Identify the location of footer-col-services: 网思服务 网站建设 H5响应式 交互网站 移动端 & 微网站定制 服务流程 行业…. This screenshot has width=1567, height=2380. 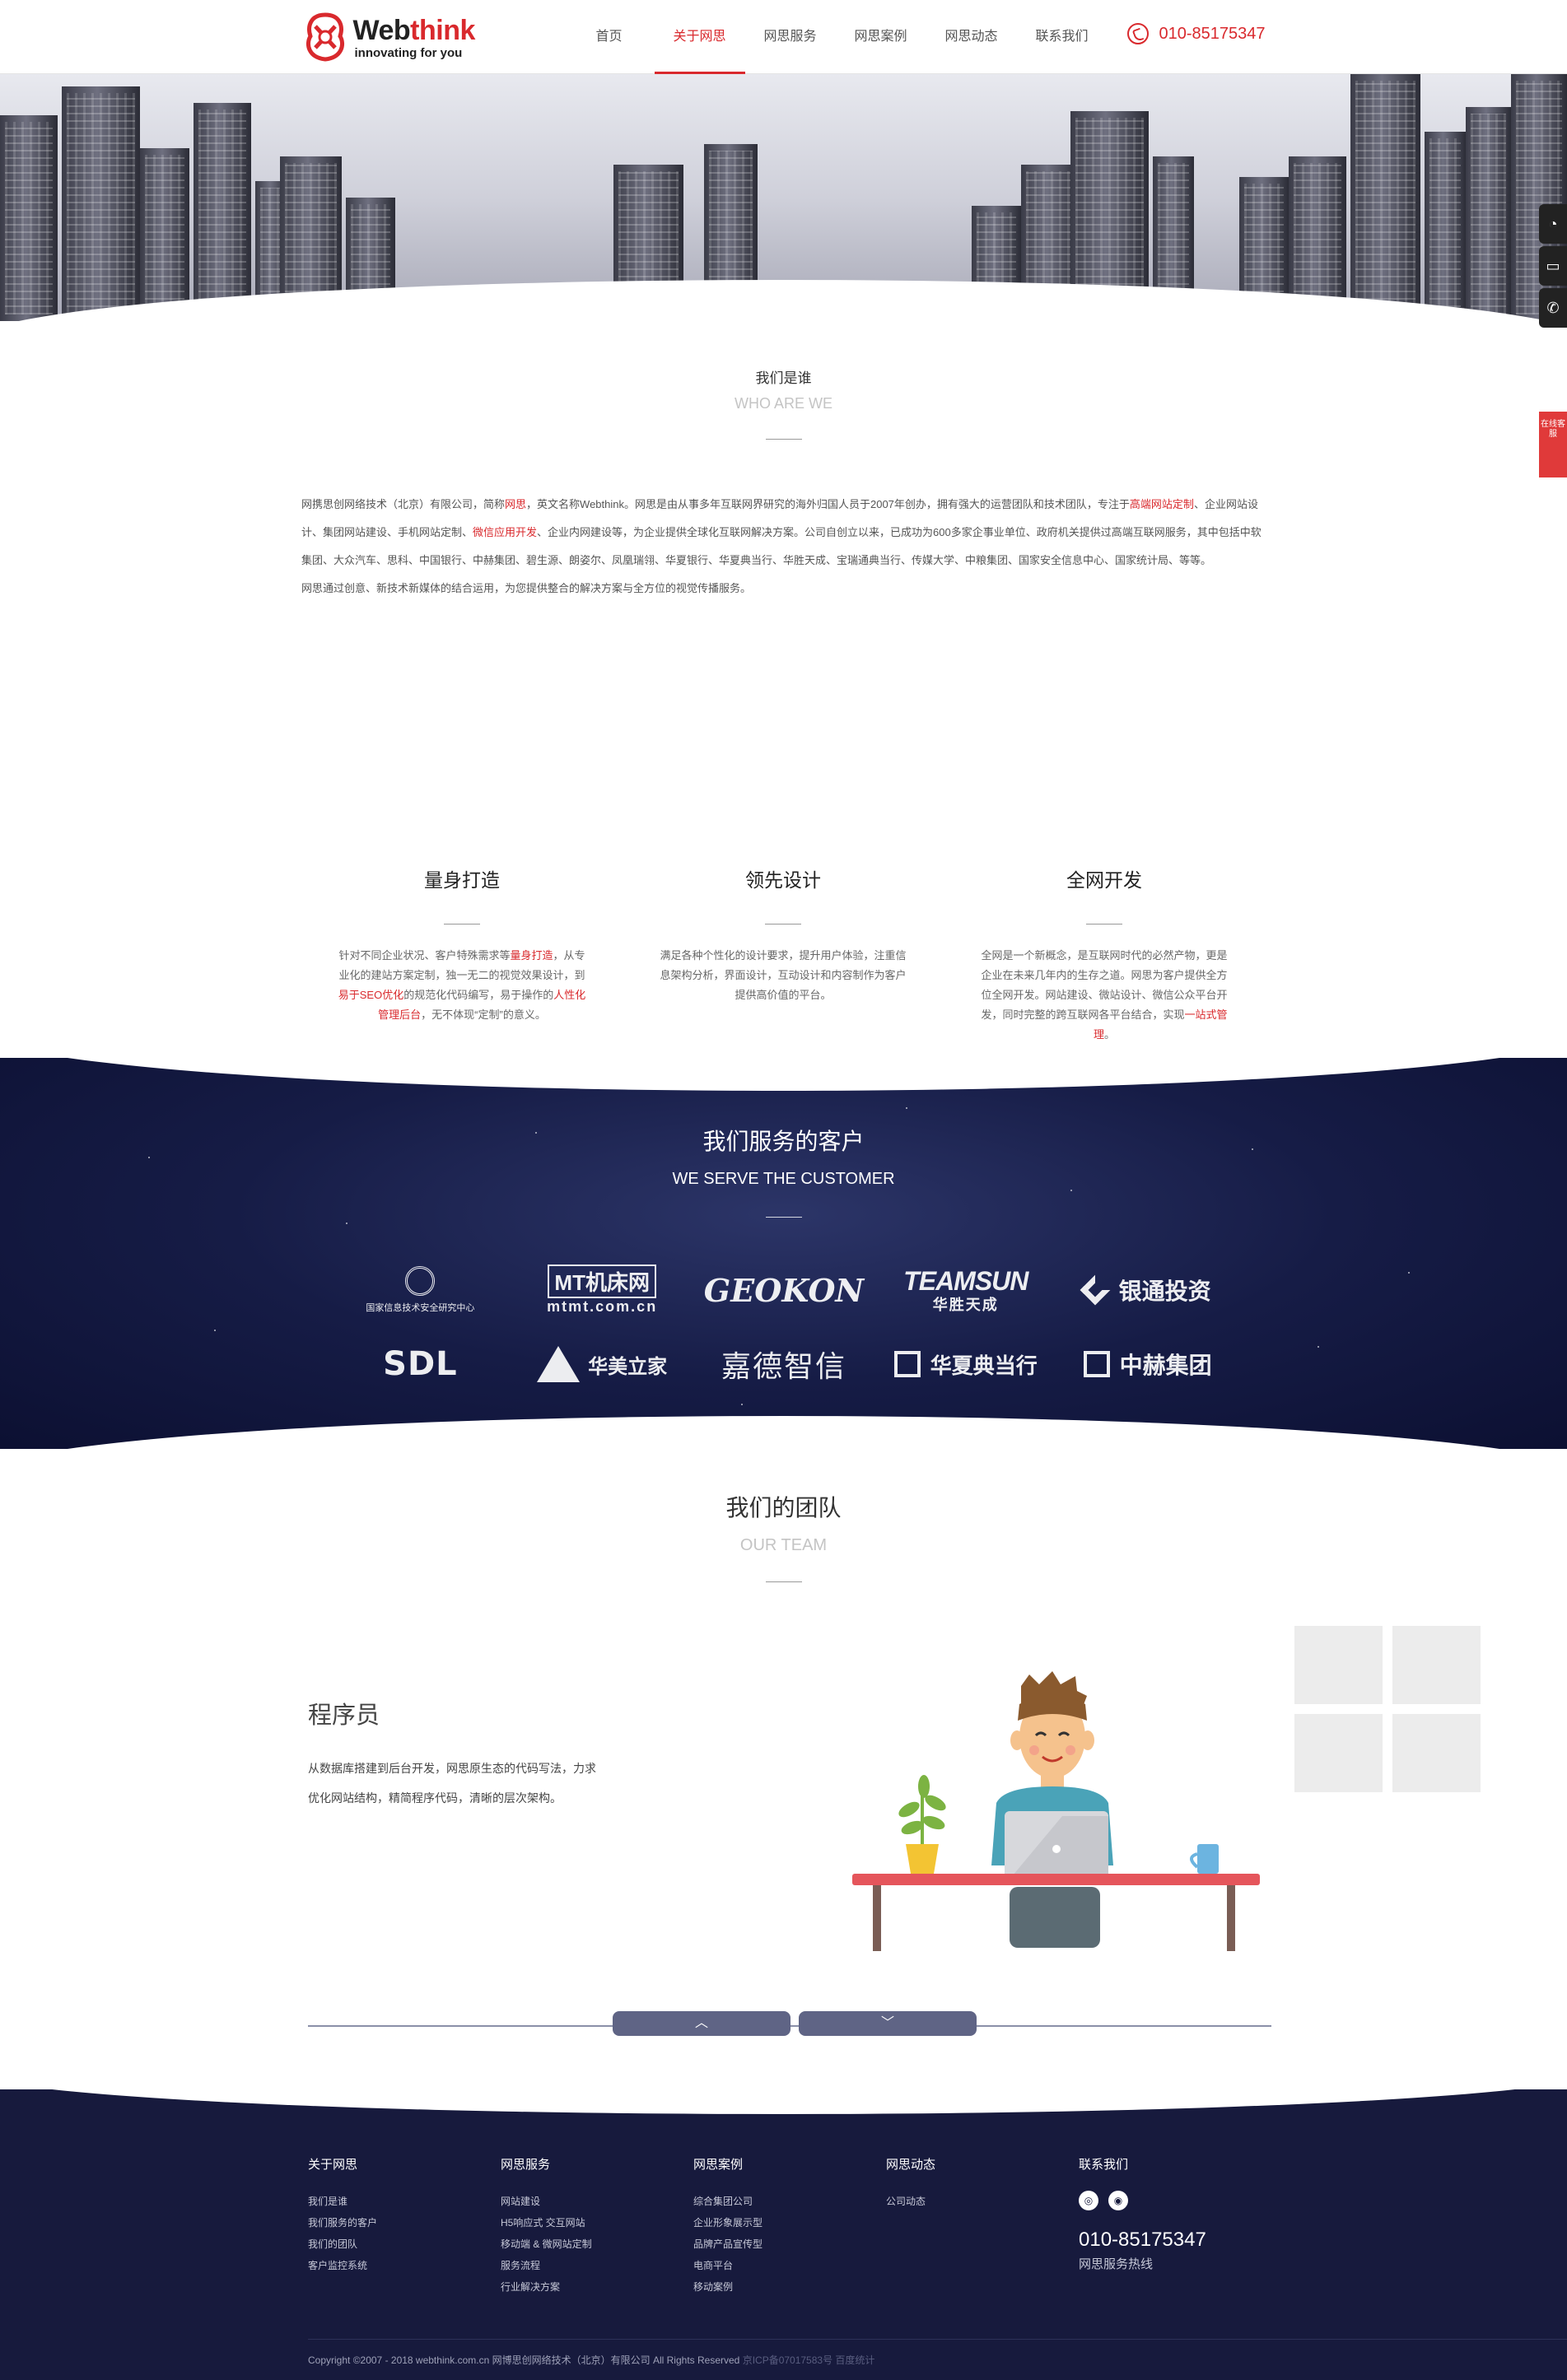
(597, 2226).